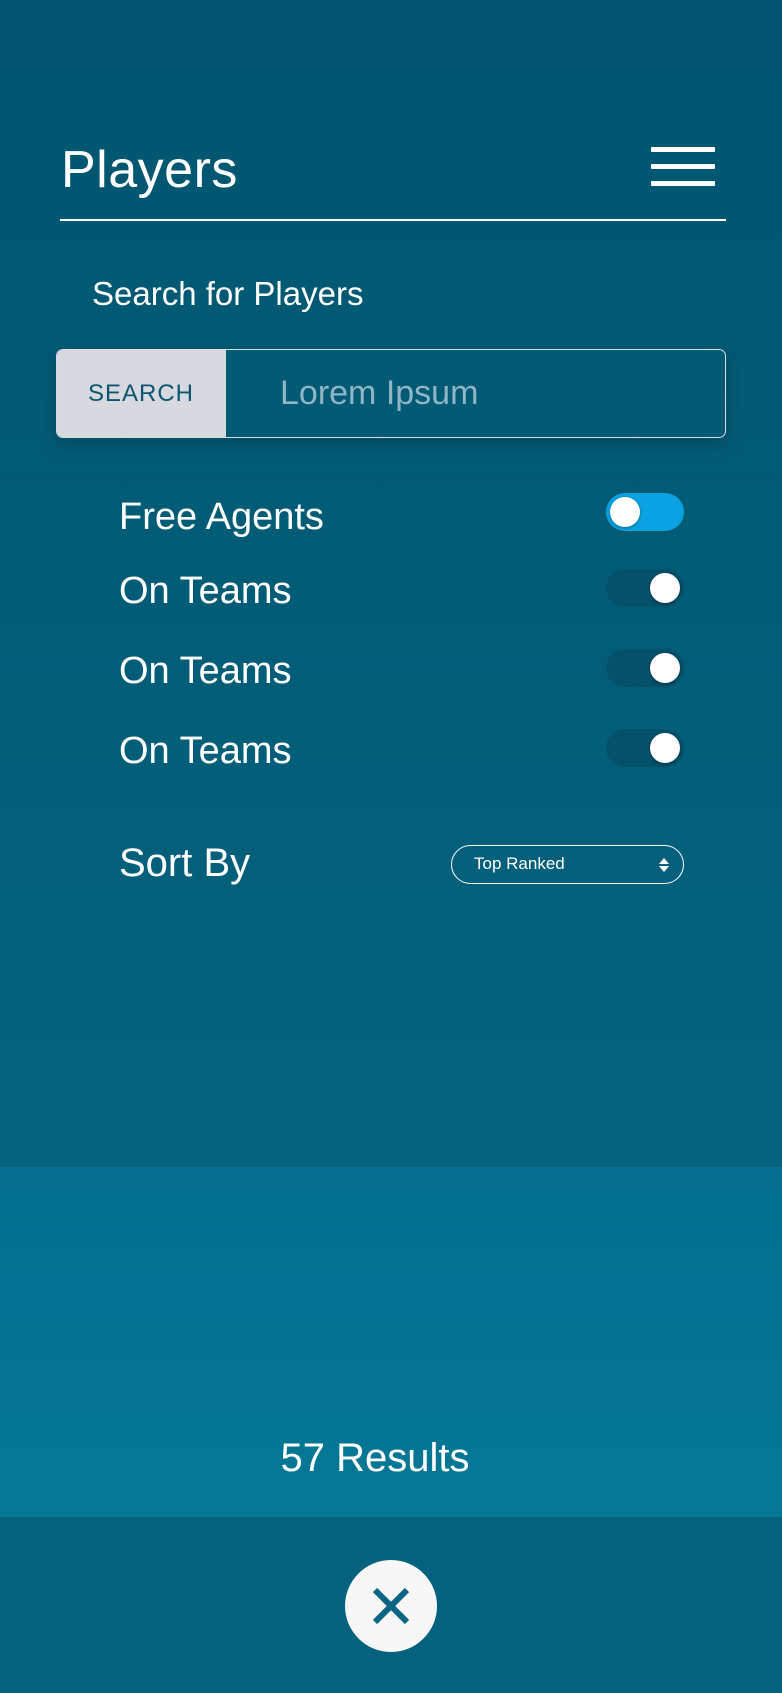 The image size is (782, 1693). What do you see at coordinates (228, 293) in the screenshot?
I see `search-section-label: Search for Players` at bounding box center [228, 293].